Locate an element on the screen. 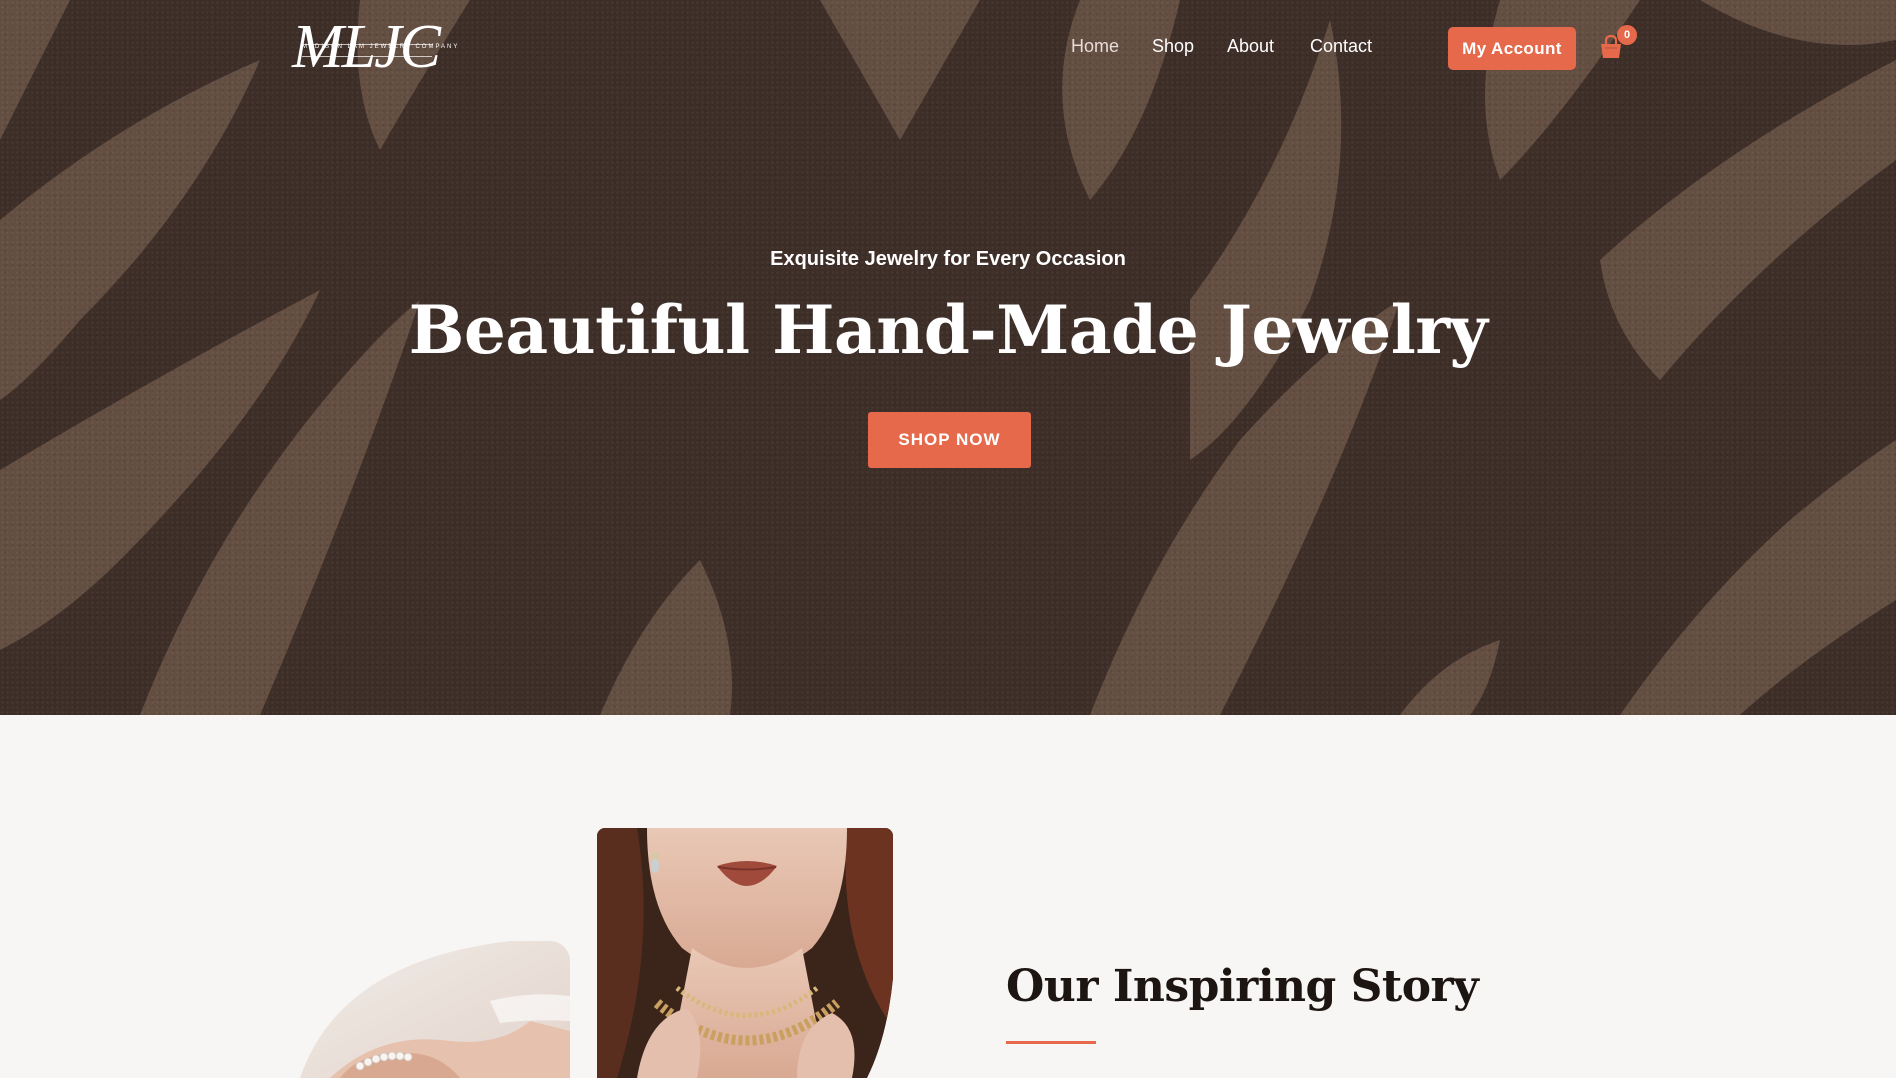 The width and height of the screenshot is (1896, 1078). logo-tagline: MADISON LAM JEWELRY COMPANY is located at coordinates (381, 50).